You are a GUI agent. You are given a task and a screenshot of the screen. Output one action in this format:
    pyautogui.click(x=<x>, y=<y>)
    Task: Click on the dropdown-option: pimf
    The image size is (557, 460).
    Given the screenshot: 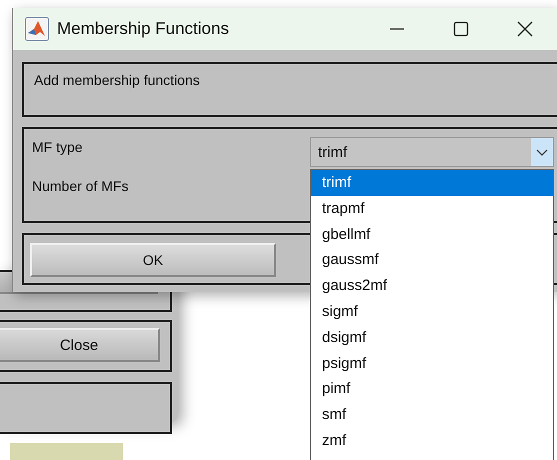 What is the action you would take?
    pyautogui.click(x=432, y=389)
    